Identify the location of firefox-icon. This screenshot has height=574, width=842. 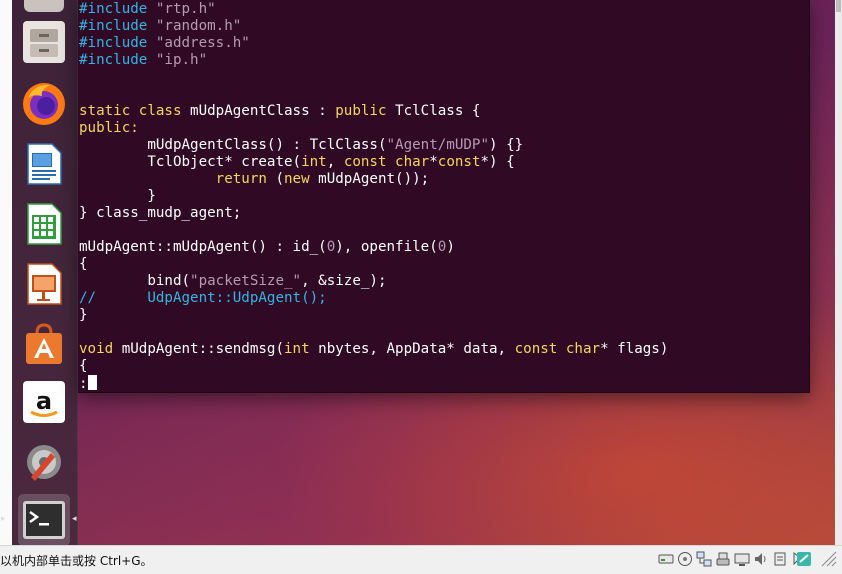
(44, 104).